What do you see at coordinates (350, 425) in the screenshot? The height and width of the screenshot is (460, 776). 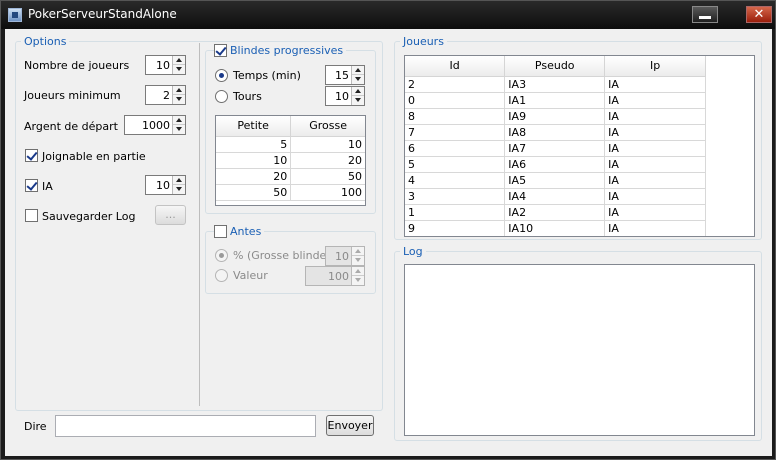 I see `send-button: Envoyer` at bounding box center [350, 425].